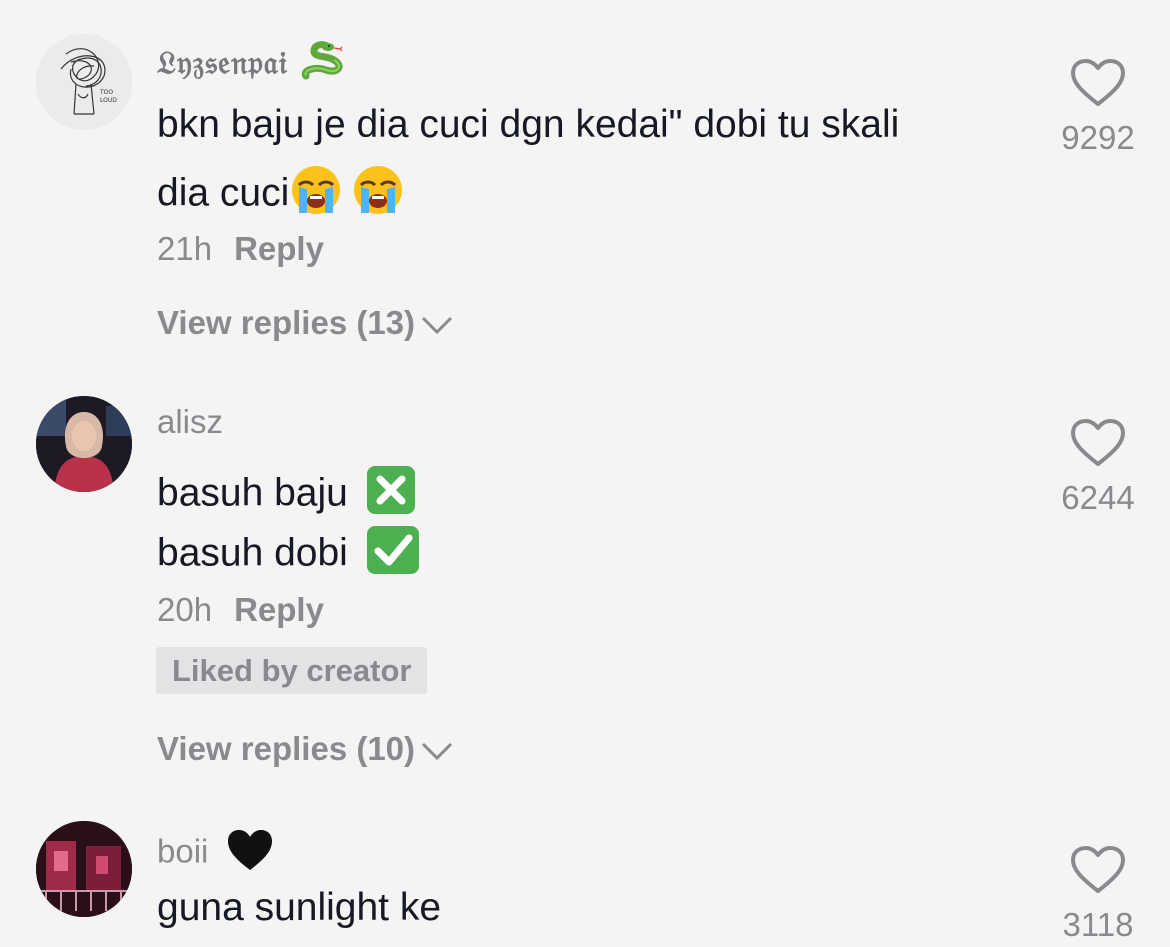  I want to click on black-heart-icon, so click(250, 854).